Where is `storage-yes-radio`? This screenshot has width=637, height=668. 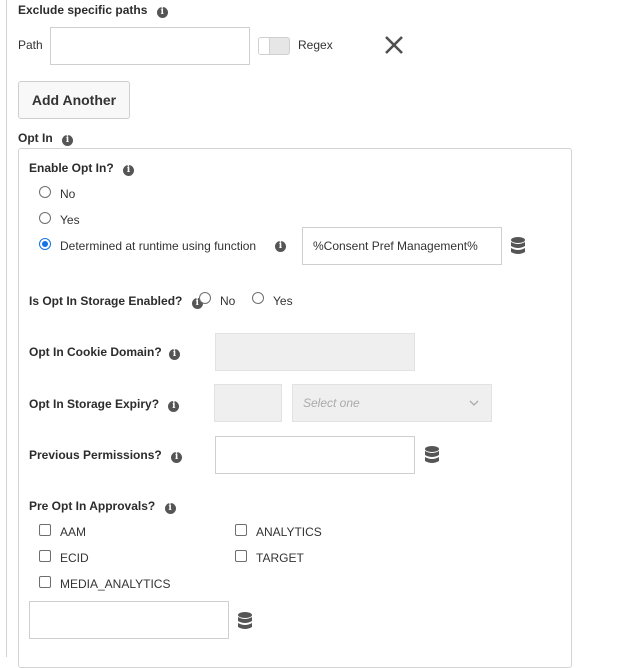 storage-yes-radio is located at coordinates (258, 298).